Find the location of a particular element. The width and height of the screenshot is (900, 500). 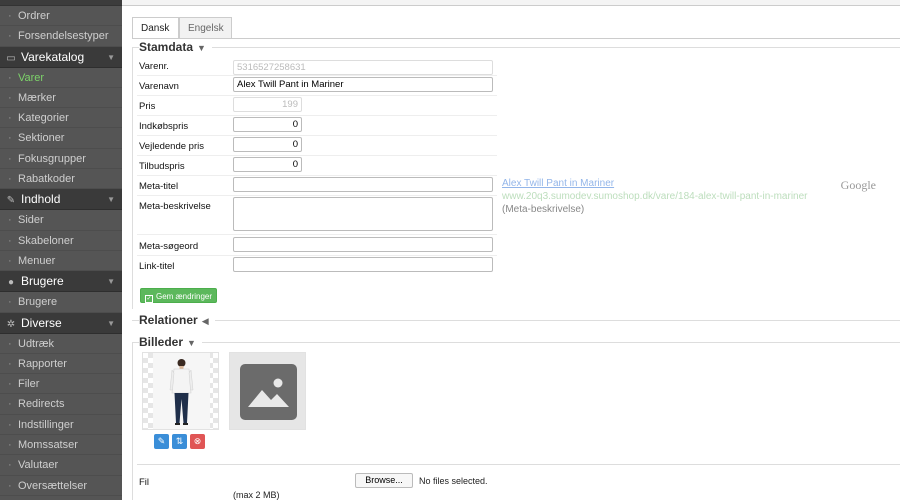

pris-label: Pris is located at coordinates (147, 106).